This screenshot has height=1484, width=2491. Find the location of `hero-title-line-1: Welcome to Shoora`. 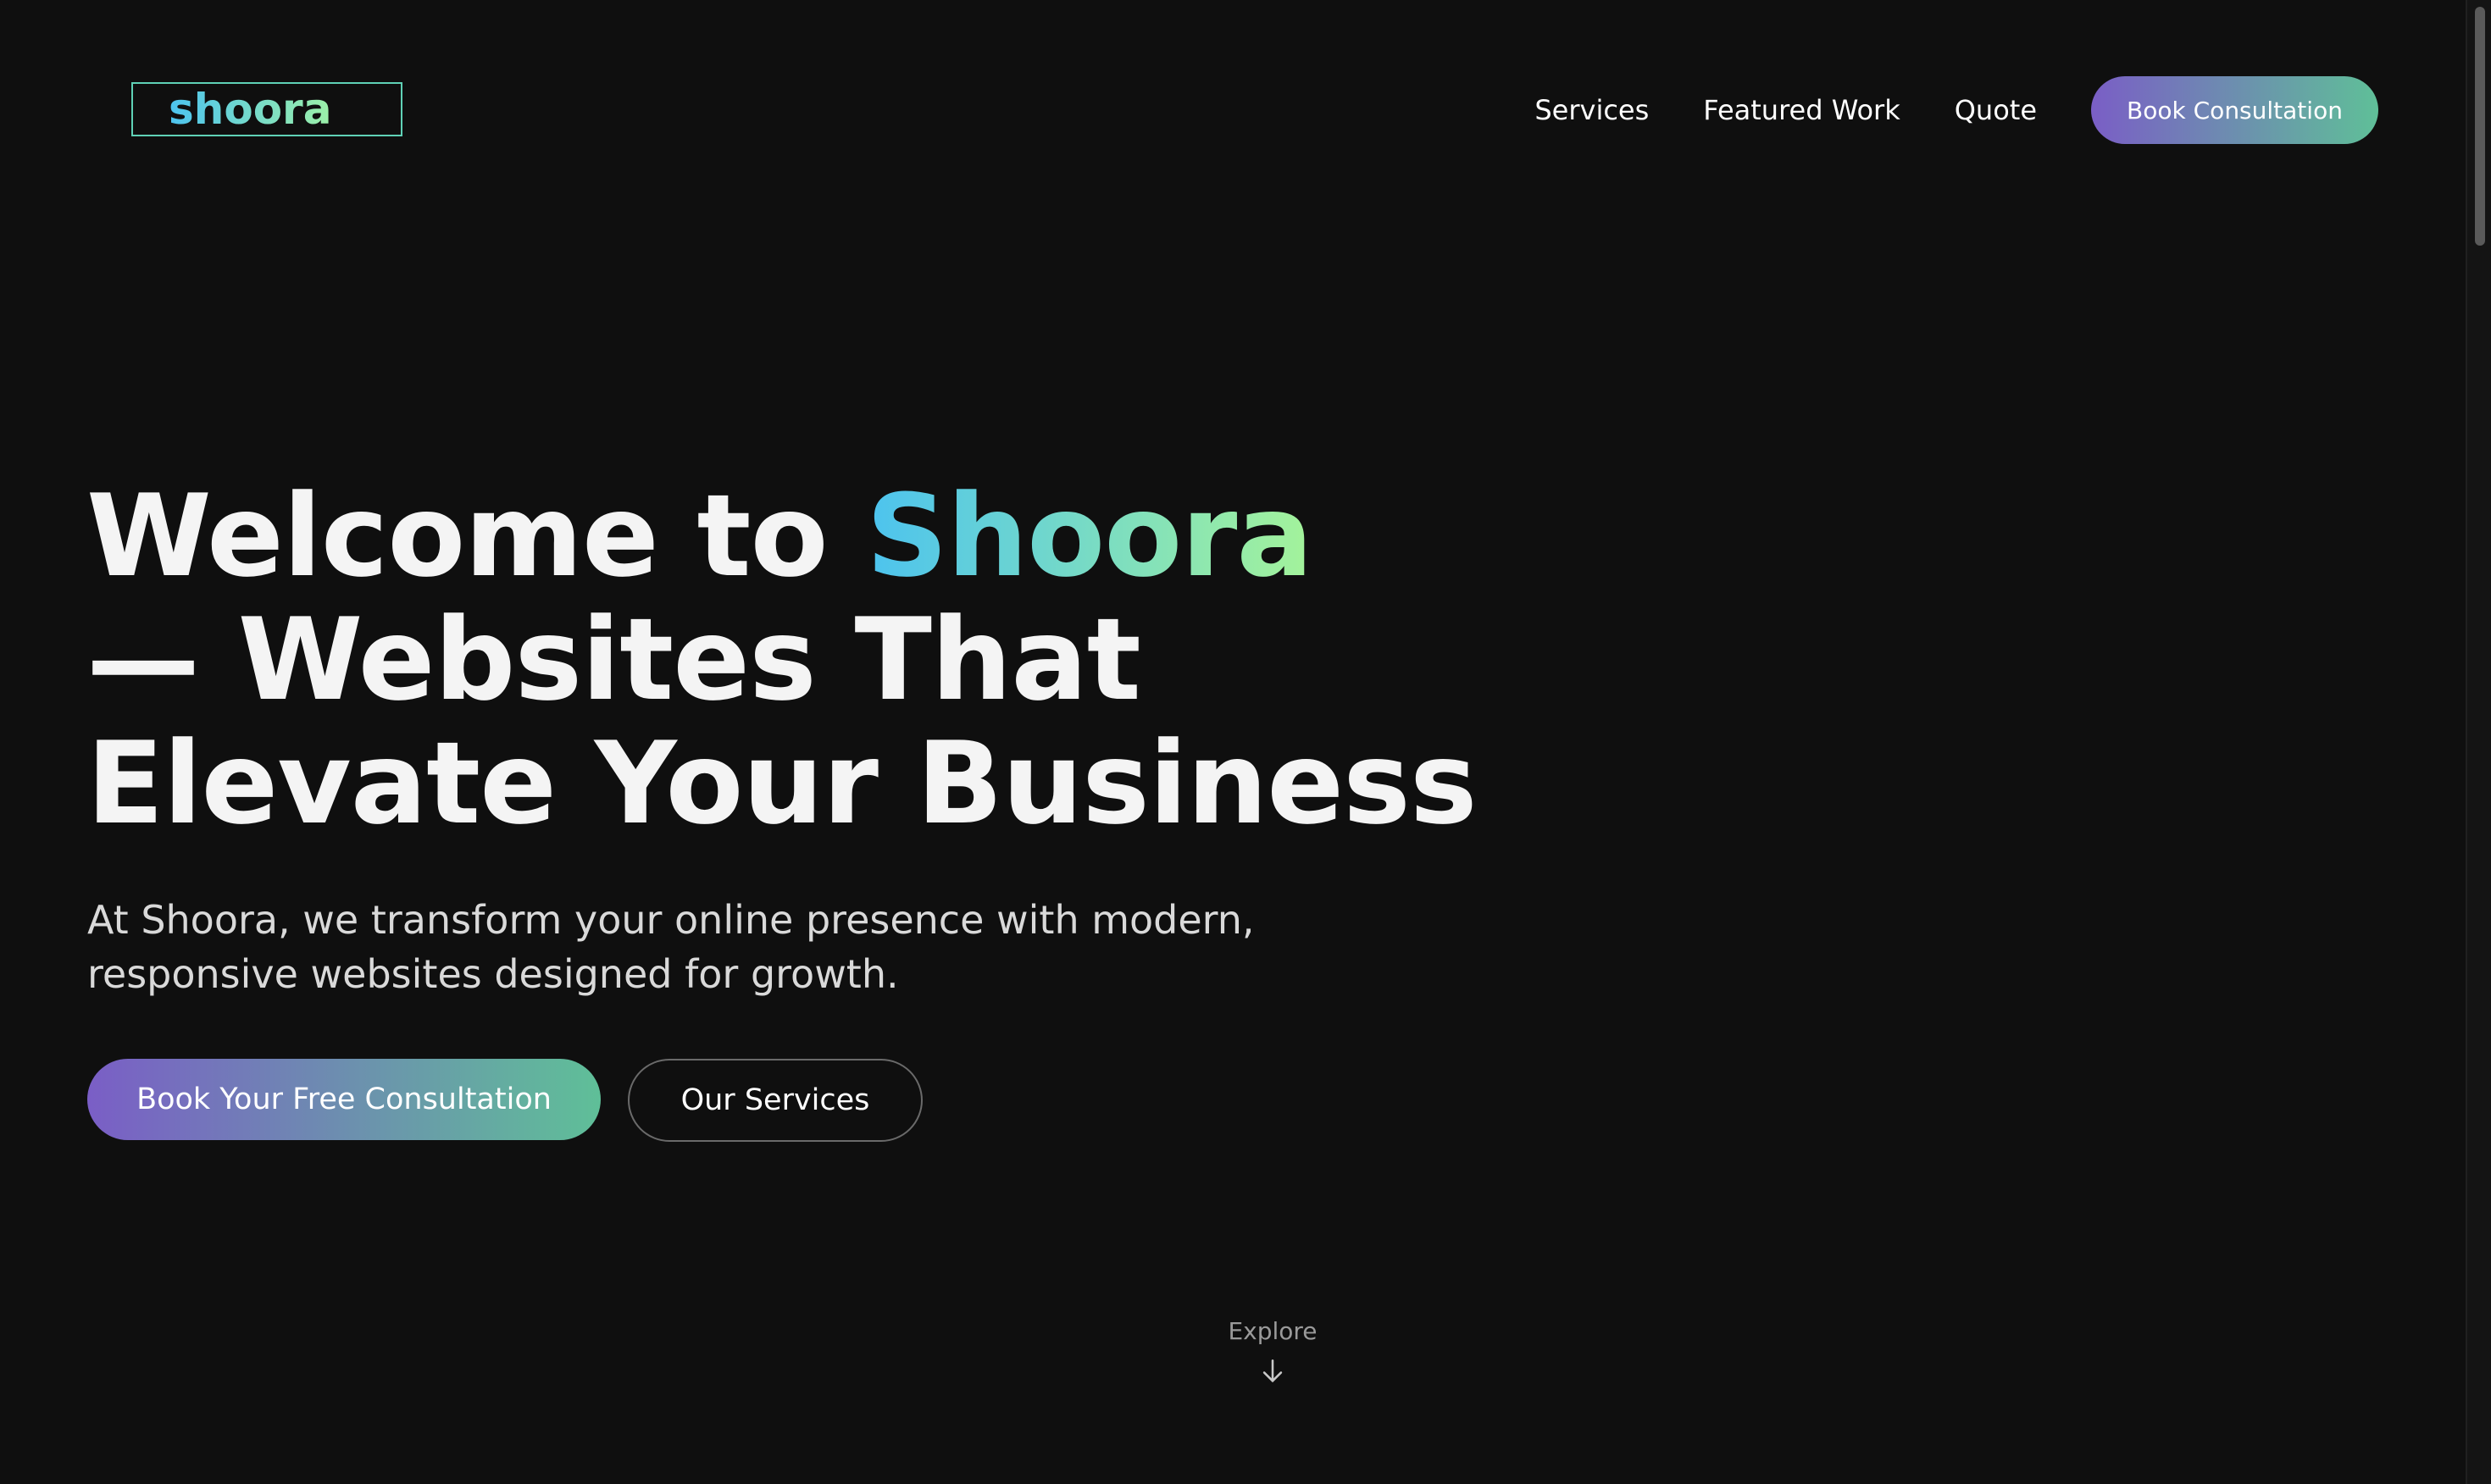

hero-title-line-1: Welcome to Shoora is located at coordinates (806, 536).